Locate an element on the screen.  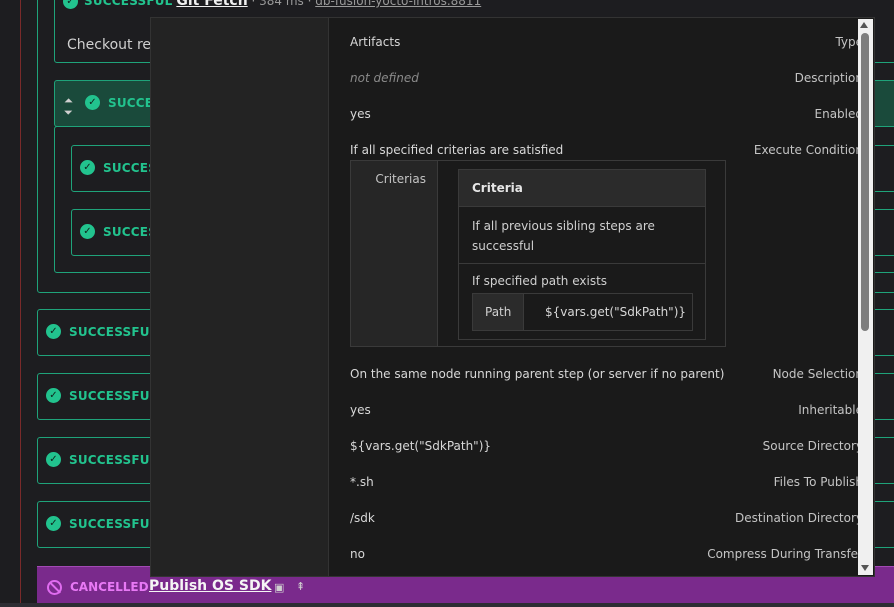
log-icon: ▣ is located at coordinates (279, 587).